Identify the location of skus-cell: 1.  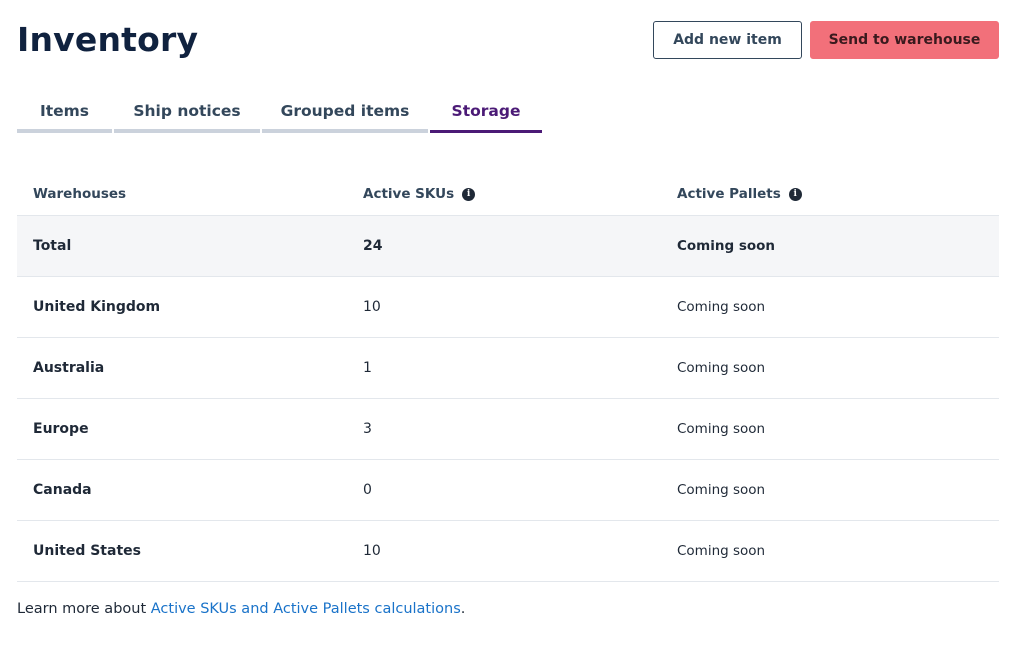
(367, 368).